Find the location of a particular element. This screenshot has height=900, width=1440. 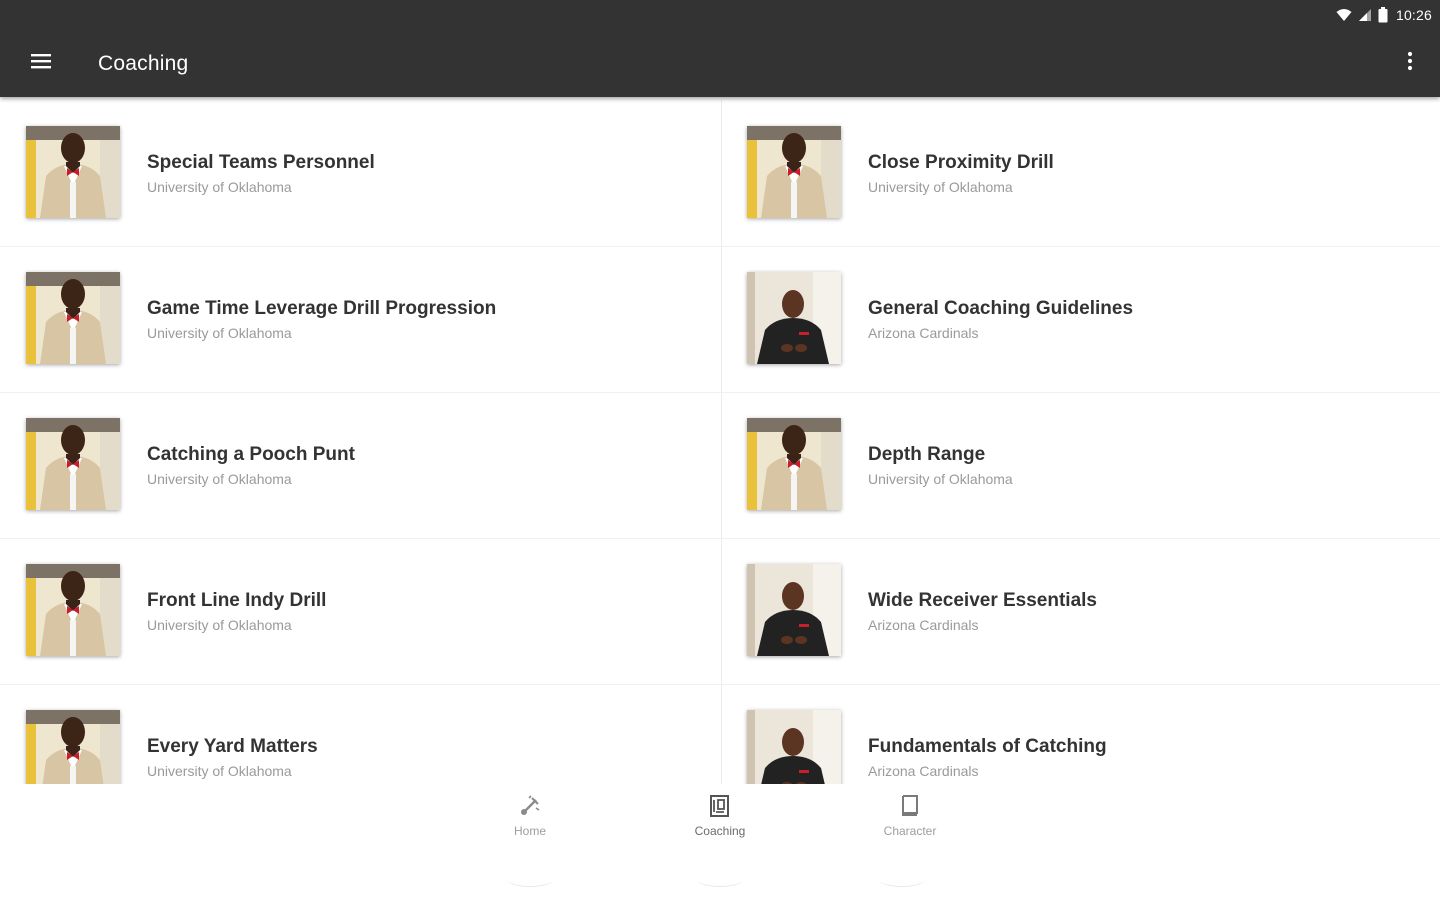

nav-home-label: Home is located at coordinates (529, 831).